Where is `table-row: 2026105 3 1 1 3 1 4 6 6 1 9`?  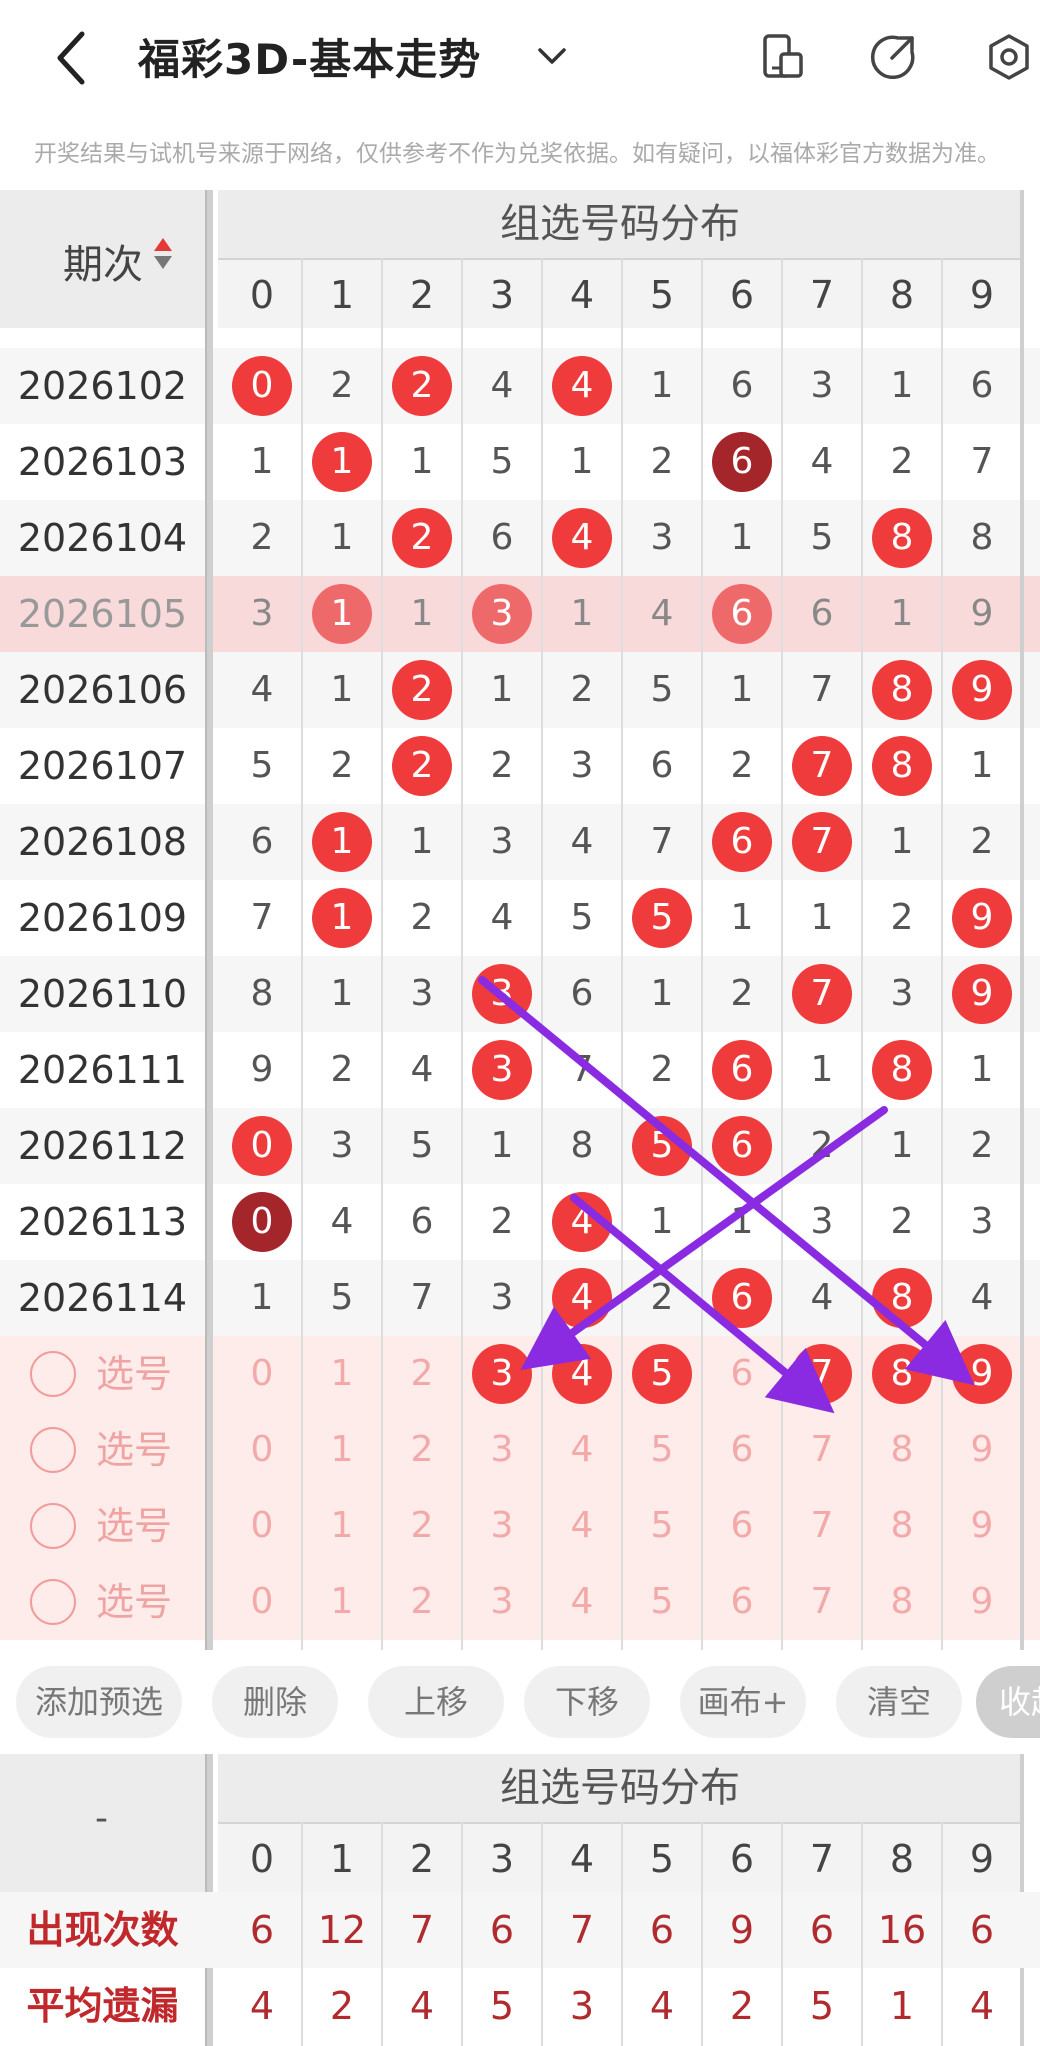
table-row: 2026105 3 1 1 3 1 4 6 6 1 9 is located at coordinates (520, 614).